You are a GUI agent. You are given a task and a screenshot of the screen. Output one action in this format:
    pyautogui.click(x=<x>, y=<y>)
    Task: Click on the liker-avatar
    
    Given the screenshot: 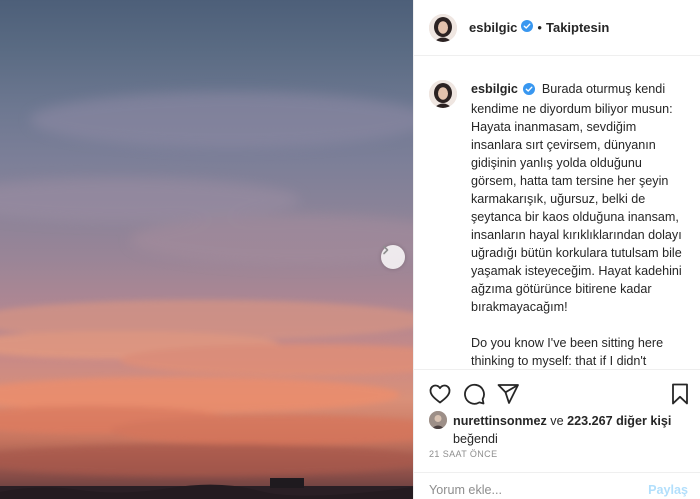 What is the action you would take?
    pyautogui.click(x=438, y=420)
    